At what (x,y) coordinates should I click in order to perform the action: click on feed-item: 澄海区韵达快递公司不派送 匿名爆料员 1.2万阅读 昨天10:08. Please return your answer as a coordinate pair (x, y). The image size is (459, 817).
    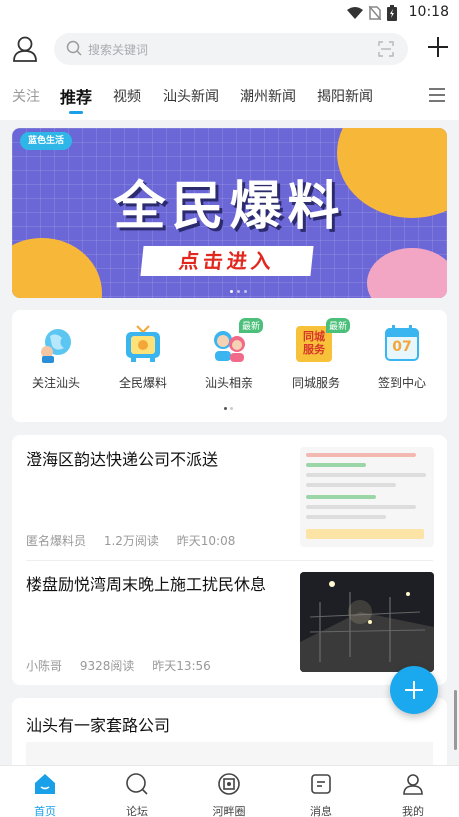
    Looking at the image, I should click on (229, 498).